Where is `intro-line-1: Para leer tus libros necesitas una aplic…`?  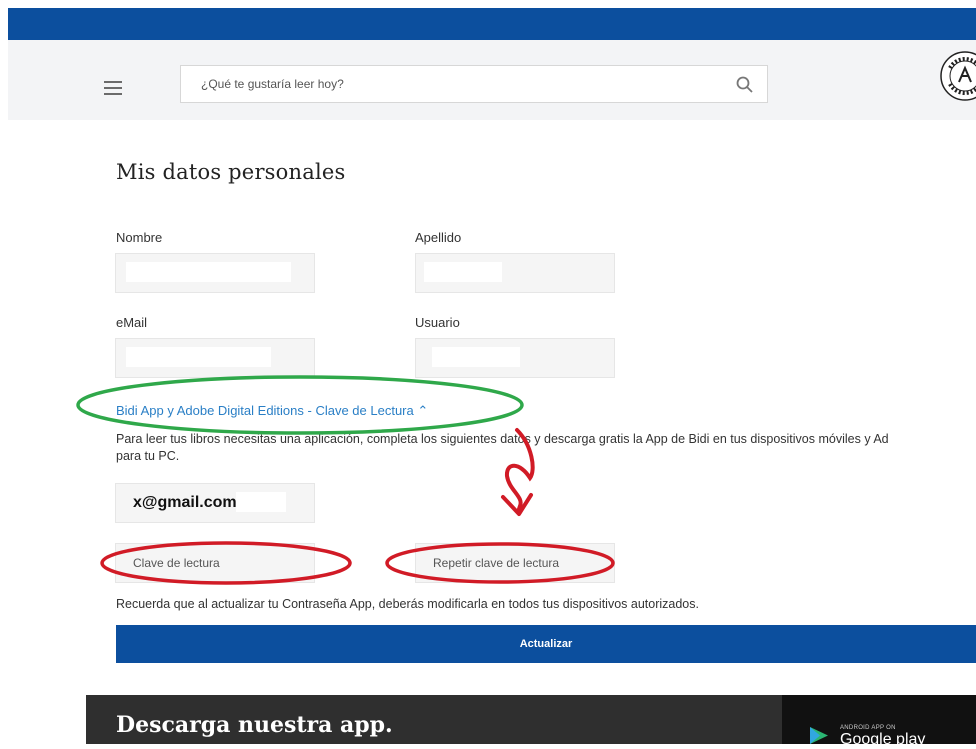
intro-line-1: Para leer tus libros necesitas una aplic… is located at coordinates (502, 439).